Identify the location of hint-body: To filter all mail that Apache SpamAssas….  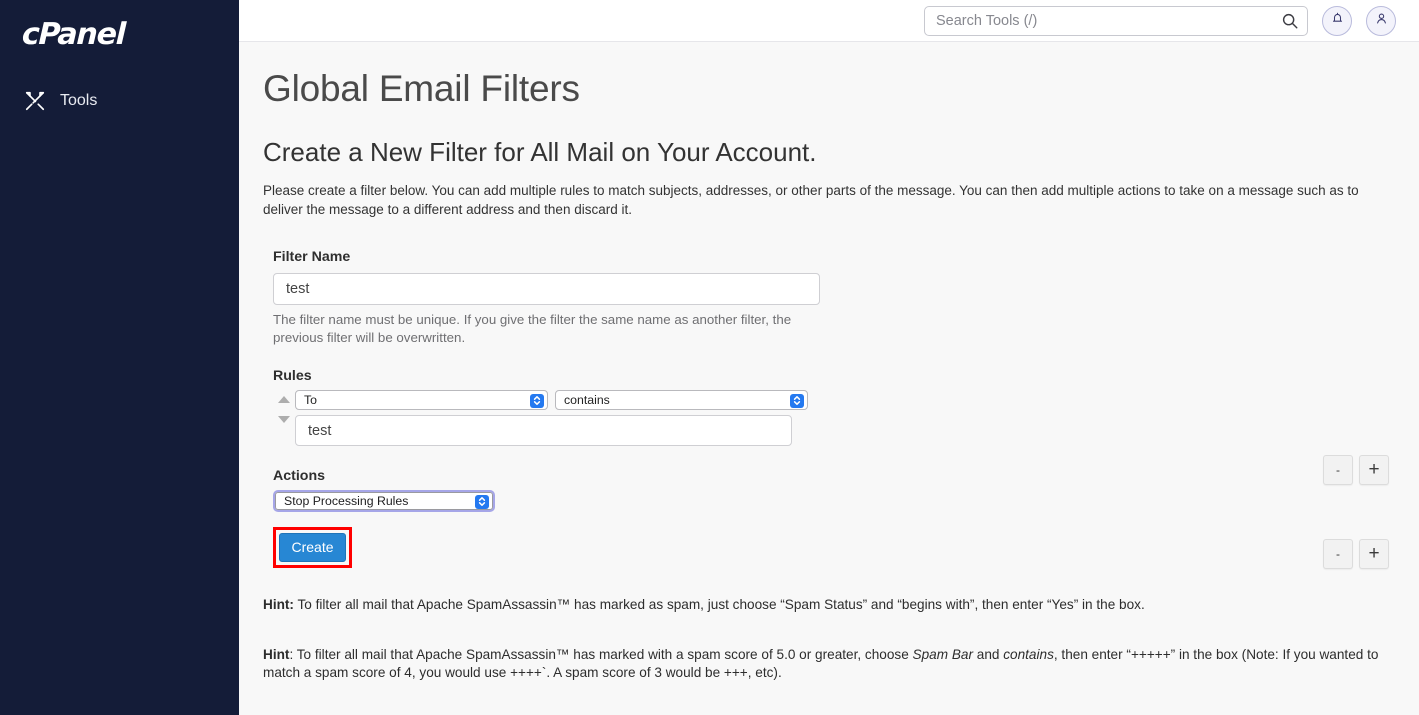
(719, 604).